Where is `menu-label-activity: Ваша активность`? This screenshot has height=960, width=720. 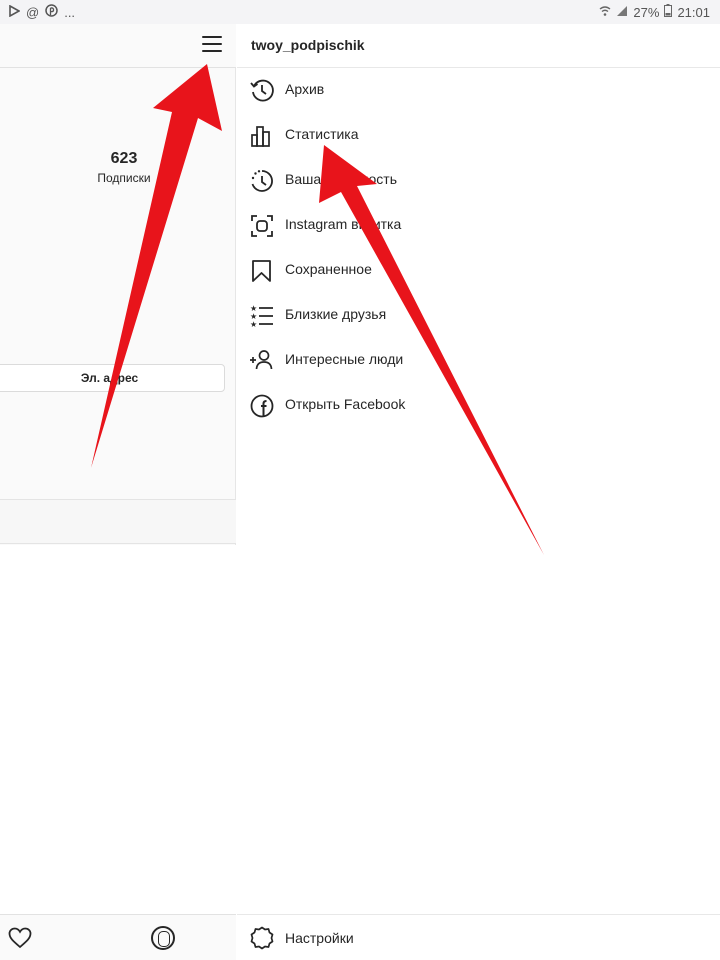 menu-label-activity: Ваша активность is located at coordinates (341, 179).